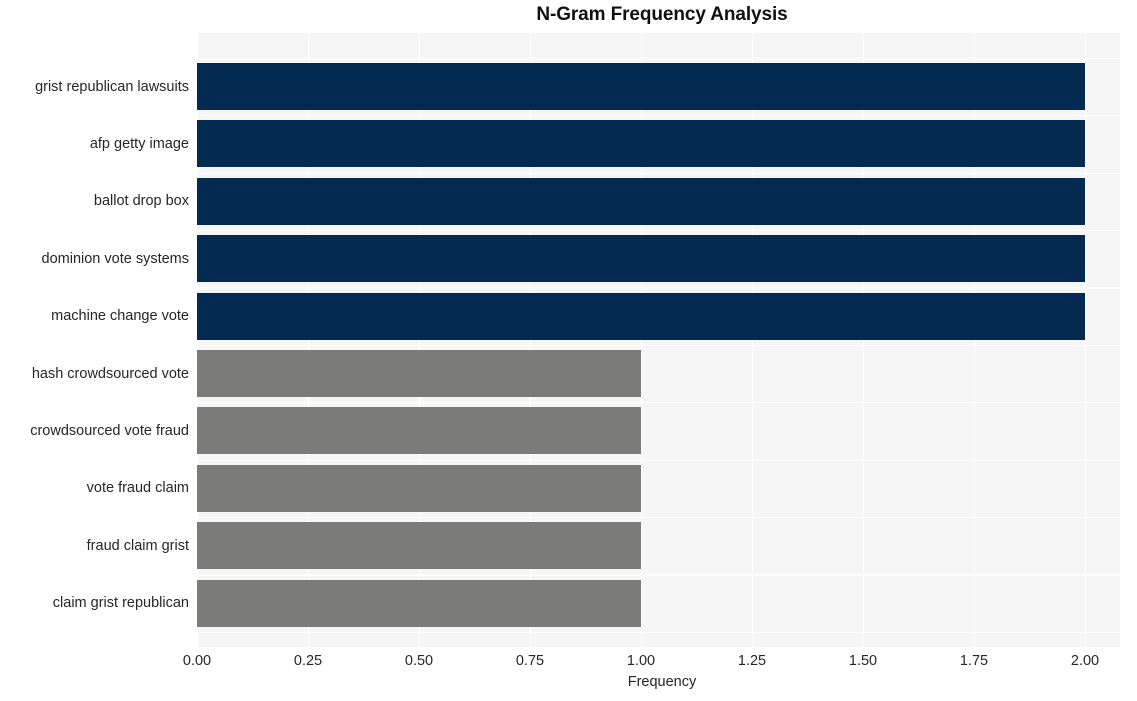 The height and width of the screenshot is (701, 1137). Describe the element at coordinates (115, 258) in the screenshot. I see `y-tick-label: dominion vote systems` at that location.